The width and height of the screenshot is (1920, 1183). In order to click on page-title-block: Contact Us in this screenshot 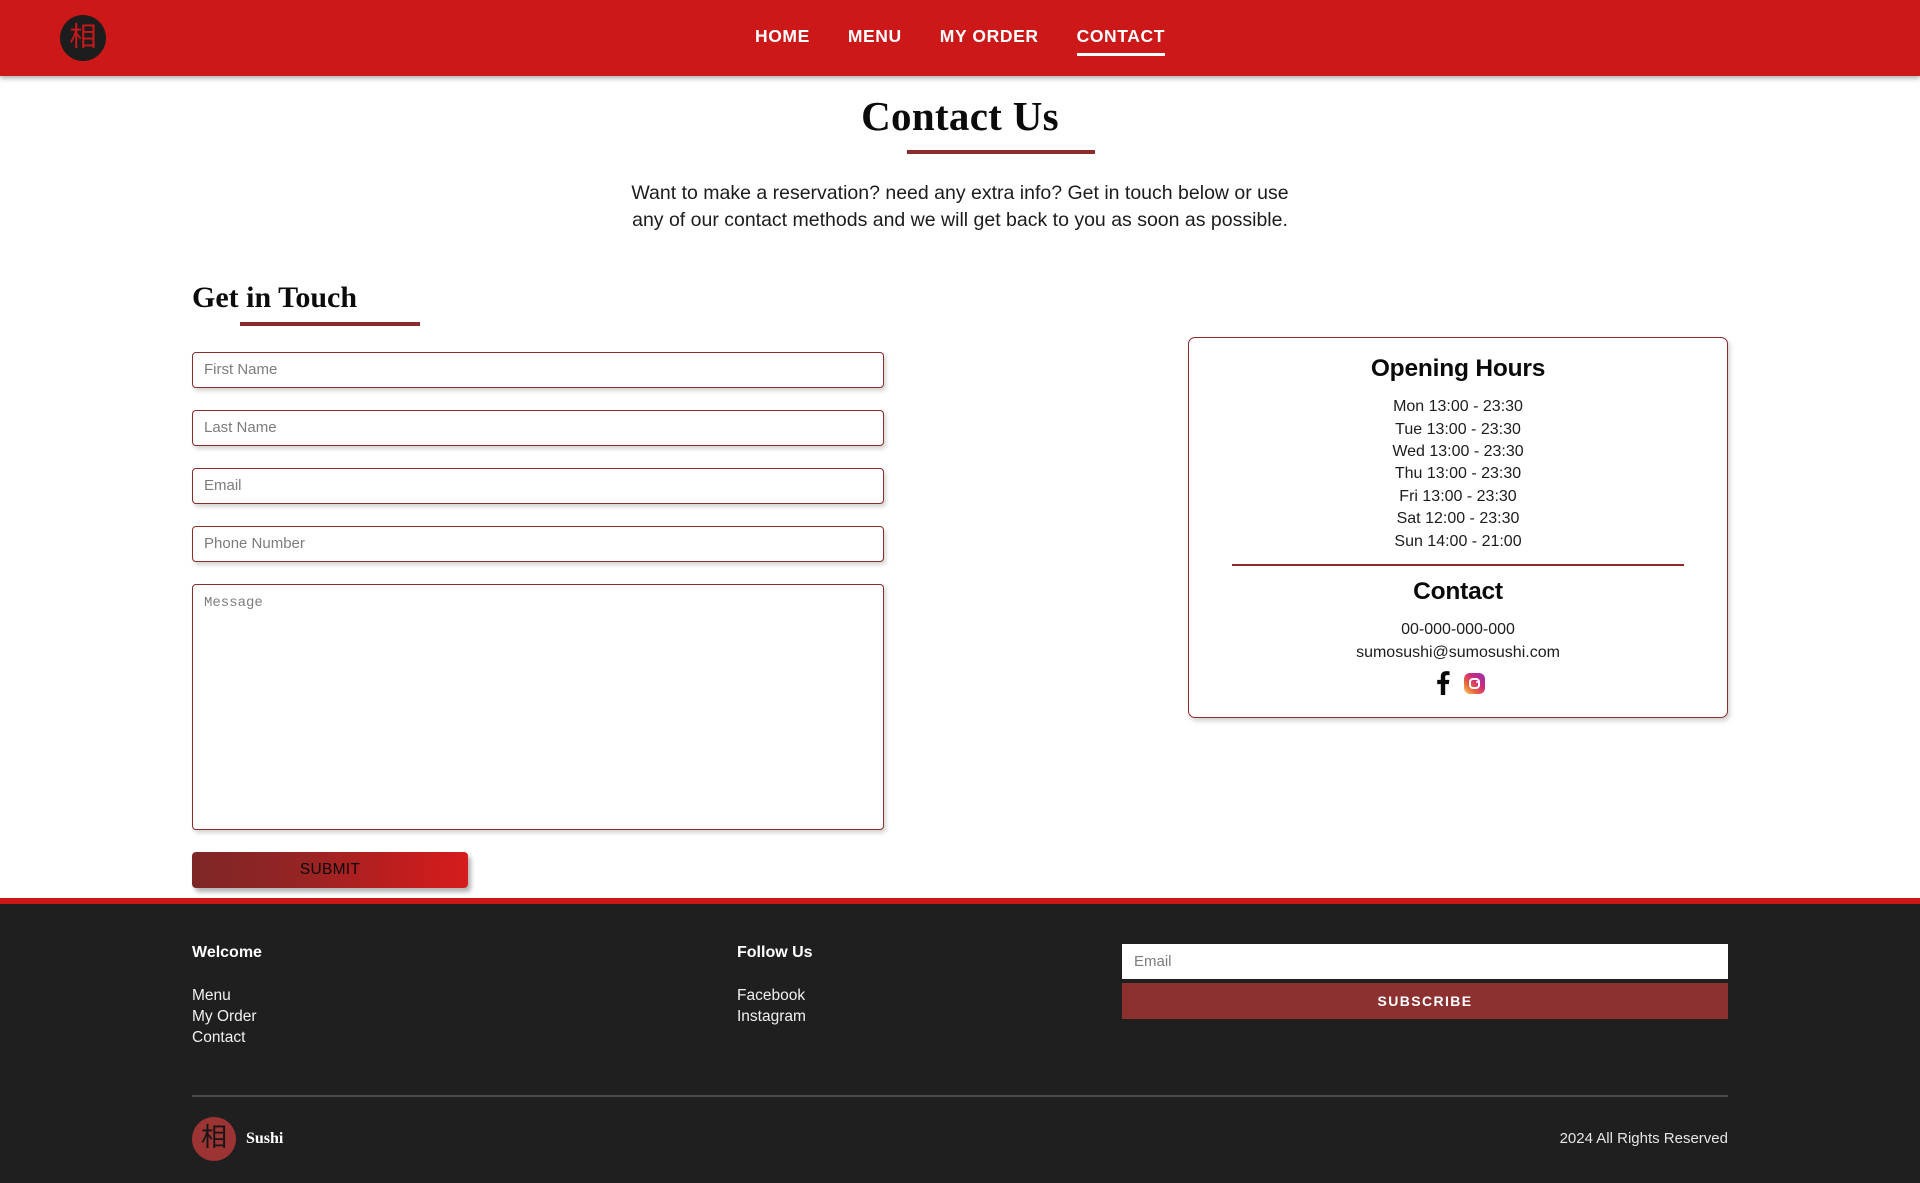, I will do `click(960, 123)`.